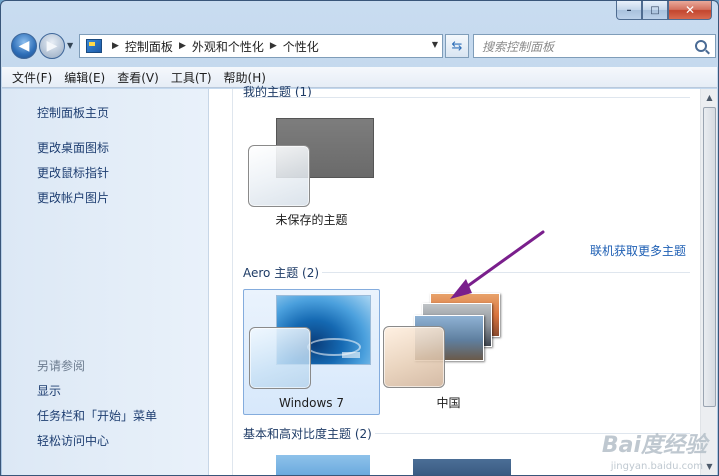  Describe the element at coordinates (584, 46) in the screenshot. I see `search-input: 搜索控制面板` at that location.